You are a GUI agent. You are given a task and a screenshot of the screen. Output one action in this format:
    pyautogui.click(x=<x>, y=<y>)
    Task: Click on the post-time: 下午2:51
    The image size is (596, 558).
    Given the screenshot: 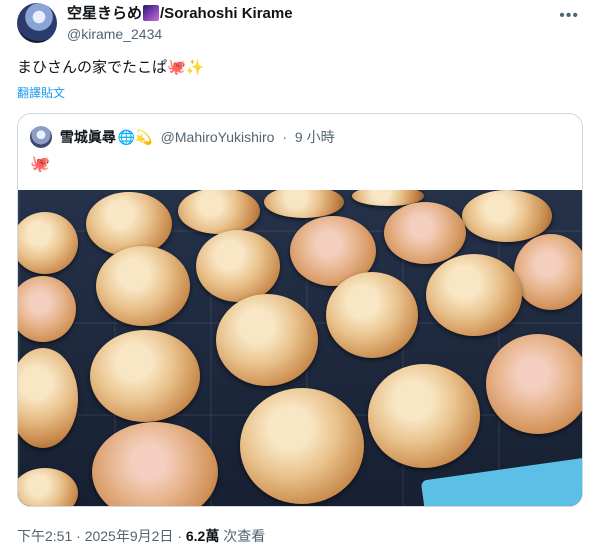 What is the action you would take?
    pyautogui.click(x=44, y=536)
    